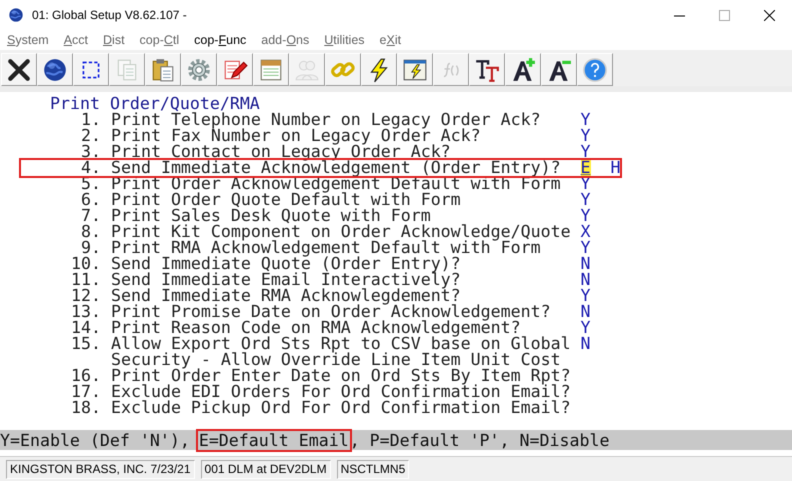  What do you see at coordinates (373, 469) in the screenshot?
I see `status-field: NSCTLMN5` at bounding box center [373, 469].